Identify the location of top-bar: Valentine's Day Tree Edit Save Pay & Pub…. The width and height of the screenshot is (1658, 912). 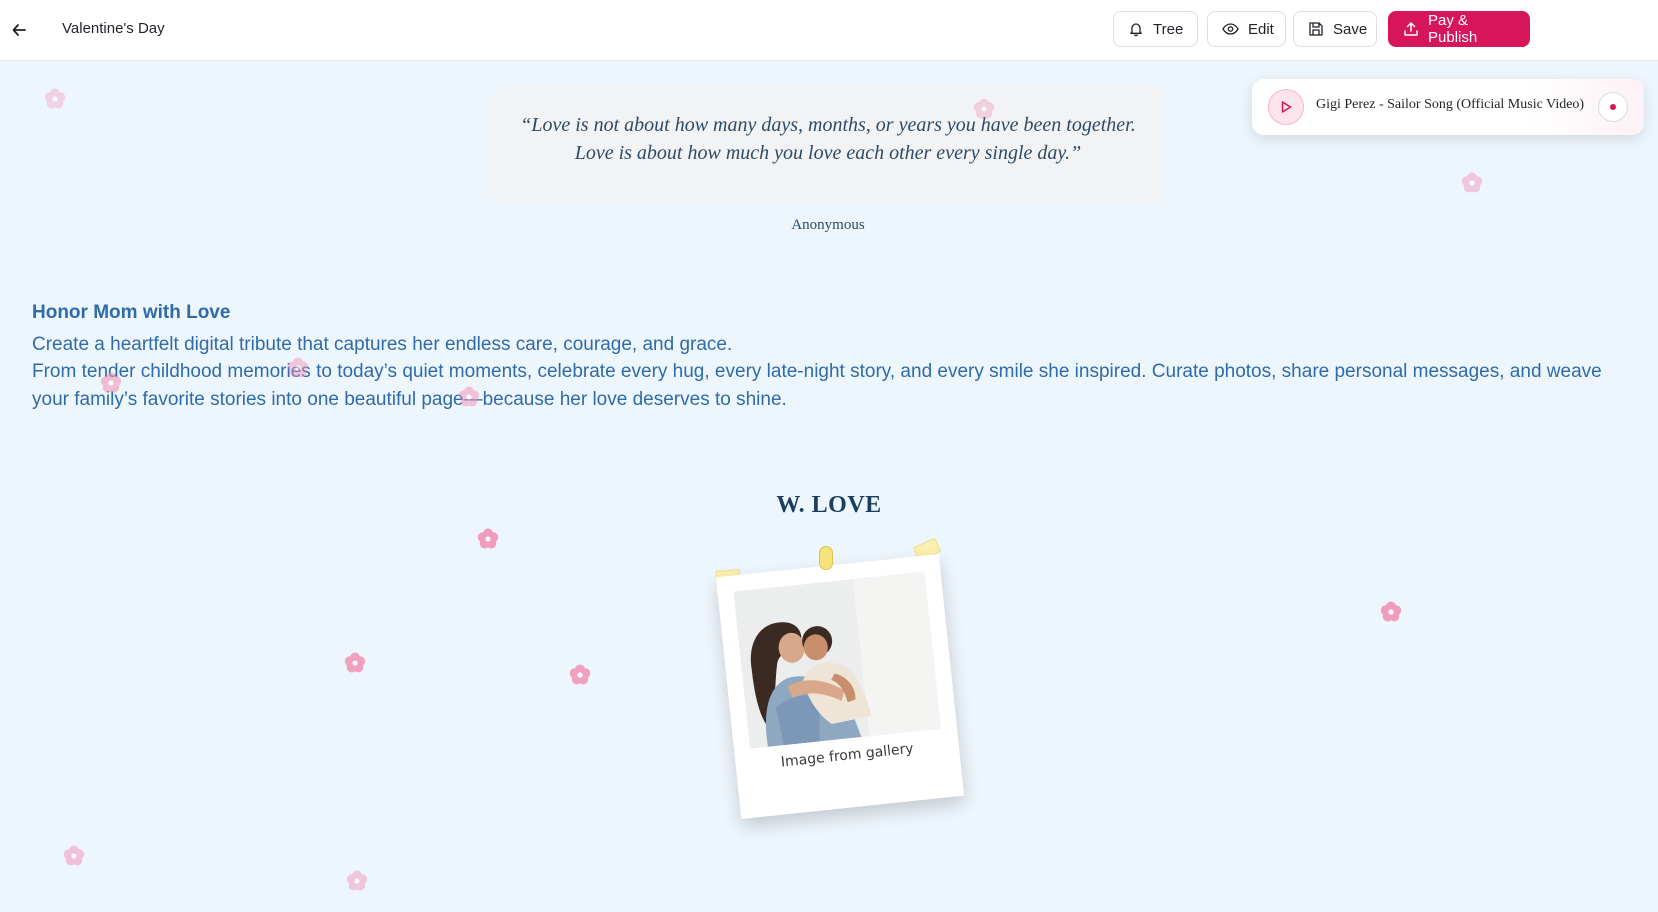
(829, 30).